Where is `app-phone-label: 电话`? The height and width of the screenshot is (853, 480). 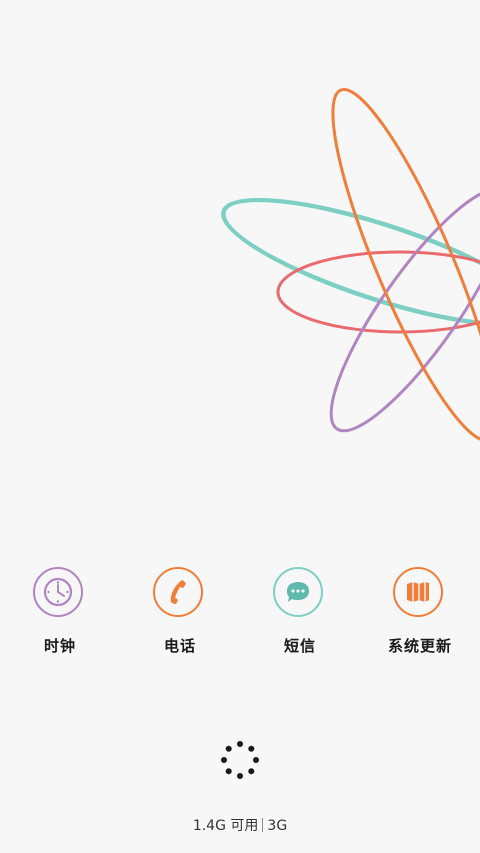
app-phone-label: 电话 is located at coordinates (179, 646).